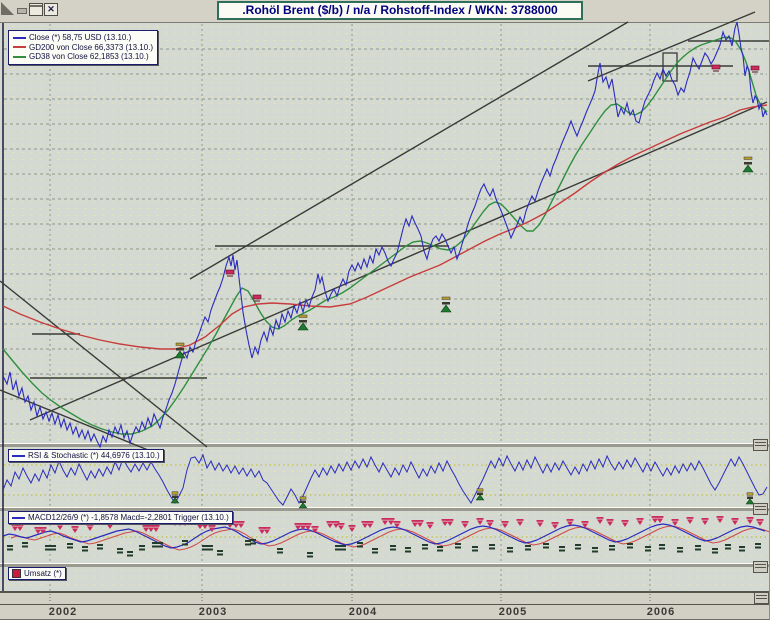 The height and width of the screenshot is (620, 770). Describe the element at coordinates (213, 612) in the screenshot. I see `year-label: 2003` at that location.